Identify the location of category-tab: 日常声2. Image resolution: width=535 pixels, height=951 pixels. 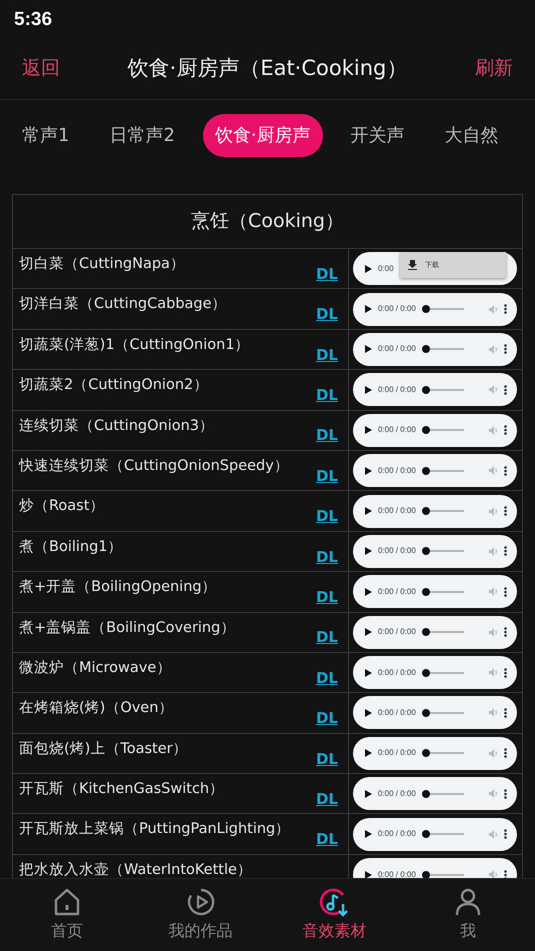
(142, 135).